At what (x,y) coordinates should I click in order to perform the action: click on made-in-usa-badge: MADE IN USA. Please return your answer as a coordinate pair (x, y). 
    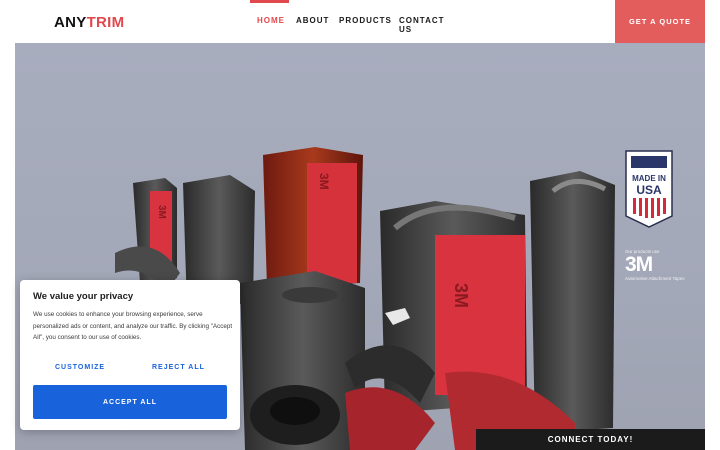
    Looking at the image, I should click on (649, 189).